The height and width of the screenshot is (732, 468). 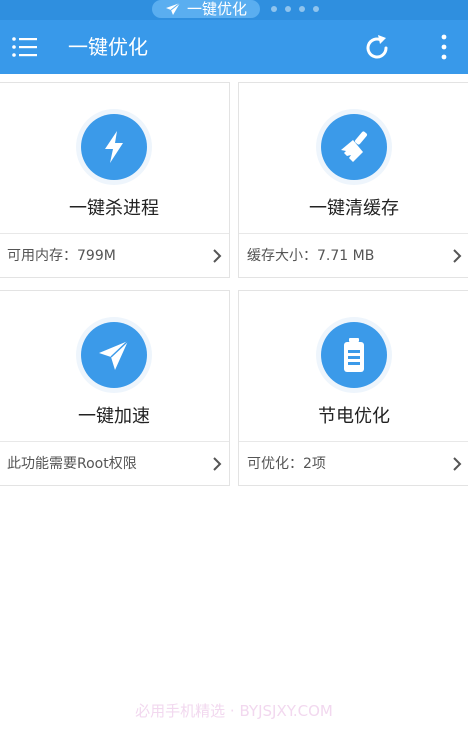 What do you see at coordinates (61, 256) in the screenshot?
I see `card-footer: 可用内存：799M` at bounding box center [61, 256].